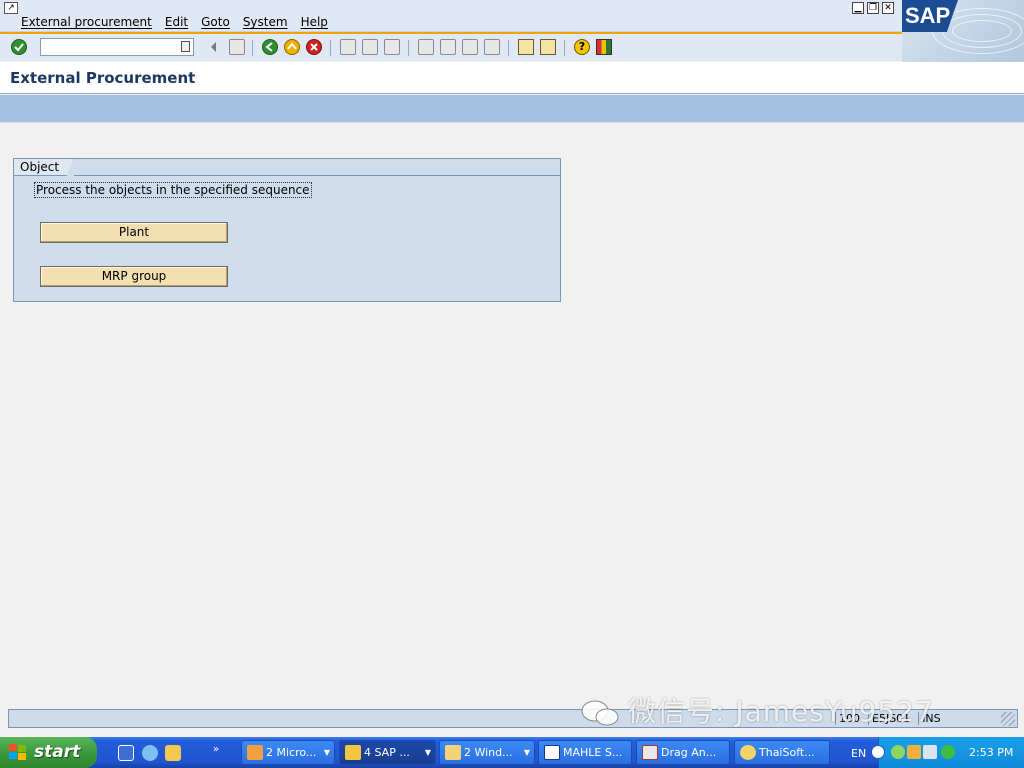 This screenshot has height=768, width=1024. Describe the element at coordinates (914, 752) in the screenshot. I see `tray-clock-icon` at that location.